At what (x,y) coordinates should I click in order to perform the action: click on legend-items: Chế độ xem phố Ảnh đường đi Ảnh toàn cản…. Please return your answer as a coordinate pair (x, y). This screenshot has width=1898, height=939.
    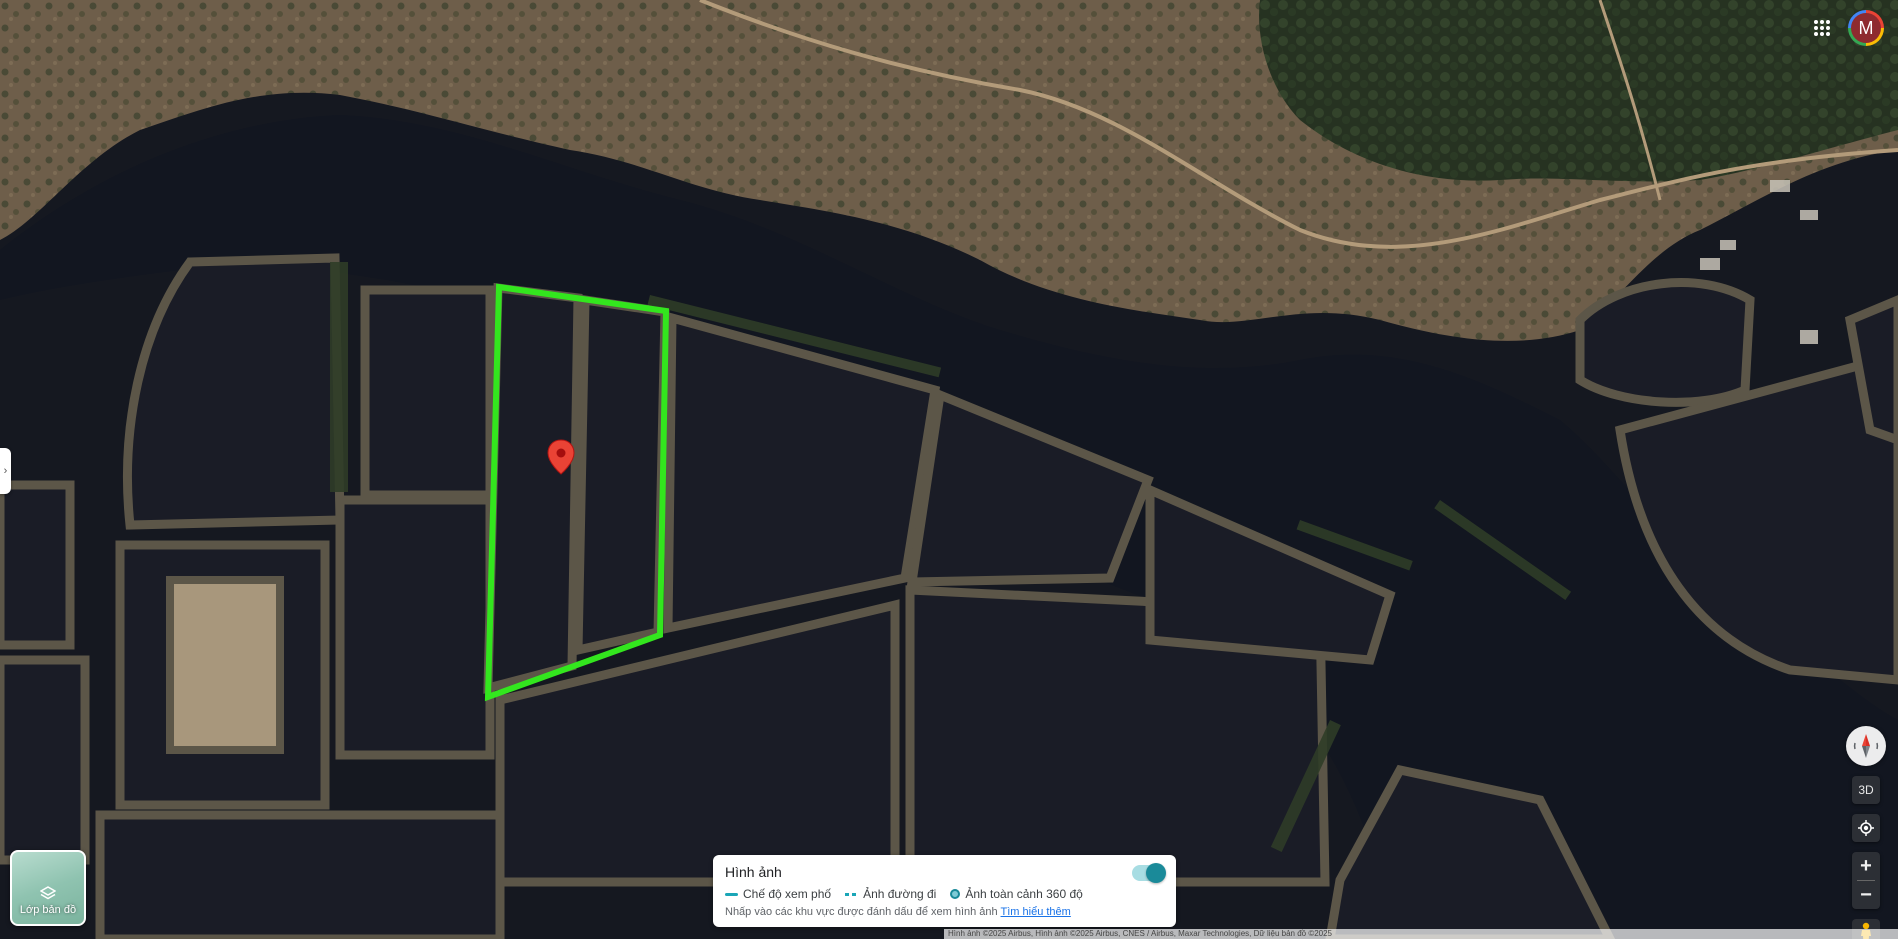
    Looking at the image, I should click on (944, 894).